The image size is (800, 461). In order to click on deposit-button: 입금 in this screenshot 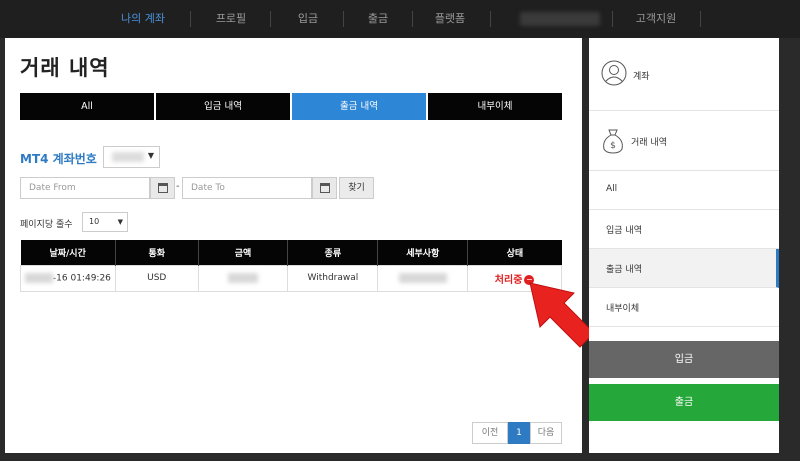, I will do `click(684, 359)`.